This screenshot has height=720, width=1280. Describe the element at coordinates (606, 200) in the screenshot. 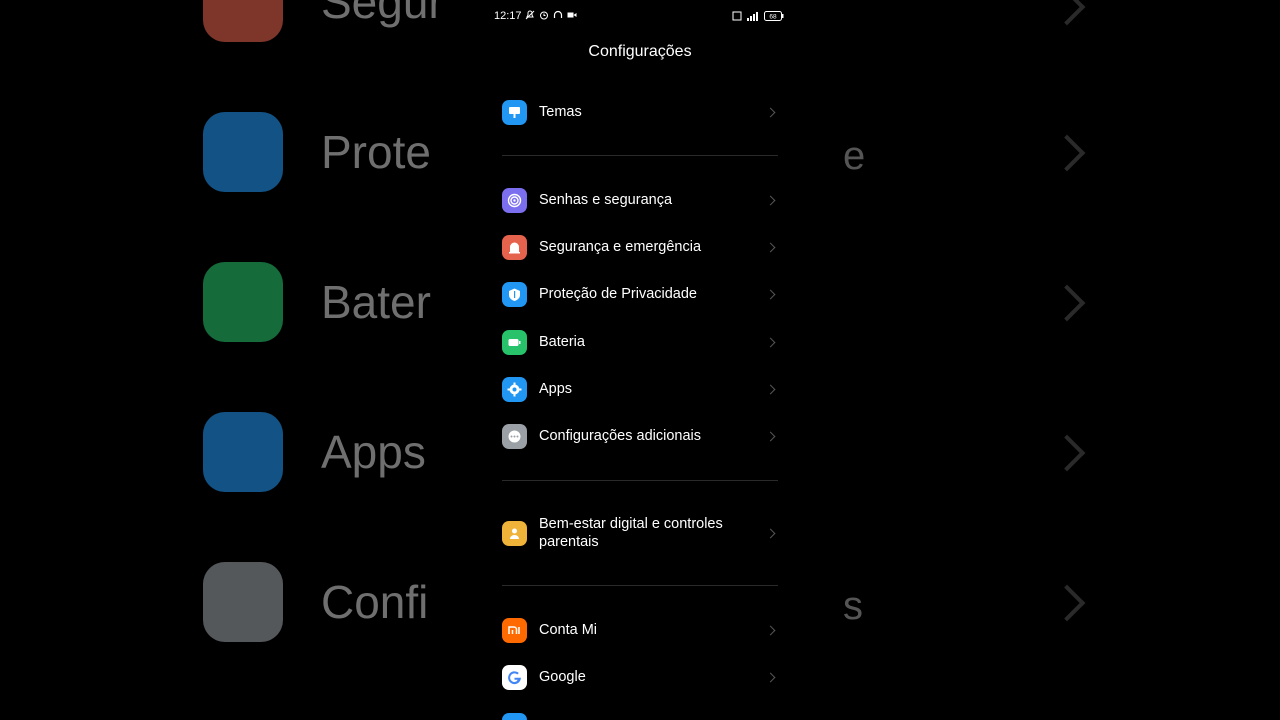

I see `settings-item-label: Senhas e segurança` at that location.